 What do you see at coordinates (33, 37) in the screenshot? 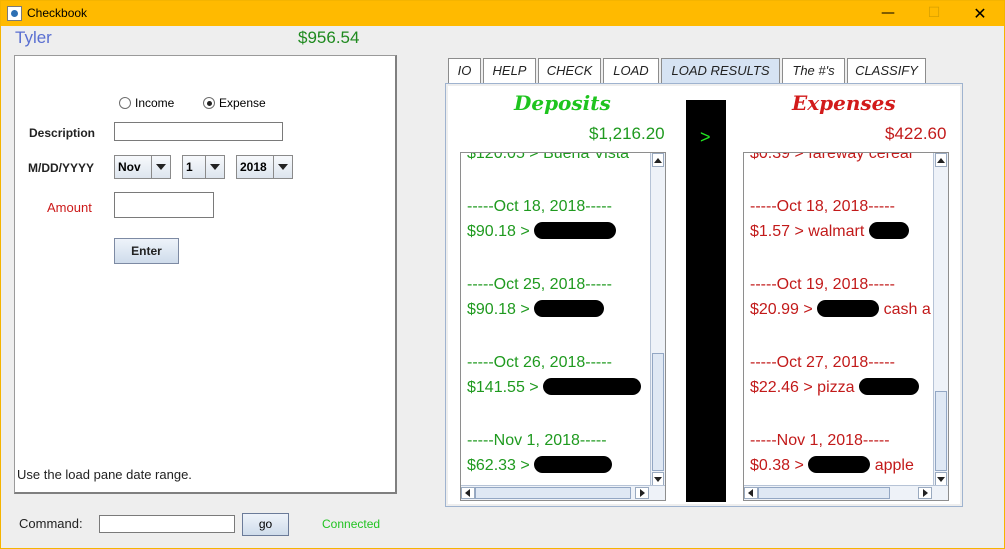
I see `user-name: Tyler` at bounding box center [33, 37].